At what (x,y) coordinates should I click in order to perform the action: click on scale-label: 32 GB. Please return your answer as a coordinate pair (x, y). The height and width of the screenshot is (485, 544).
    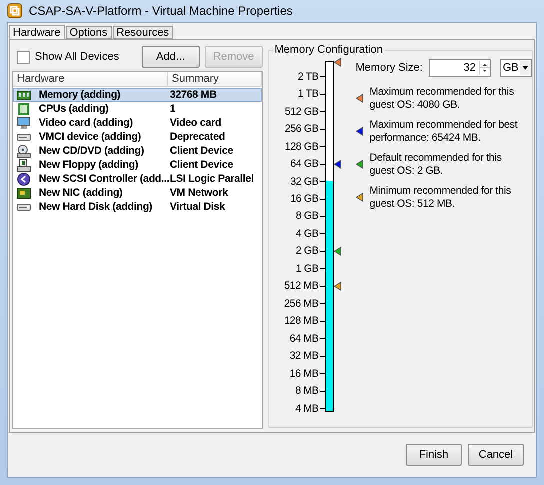
    Looking at the image, I should click on (304, 182).